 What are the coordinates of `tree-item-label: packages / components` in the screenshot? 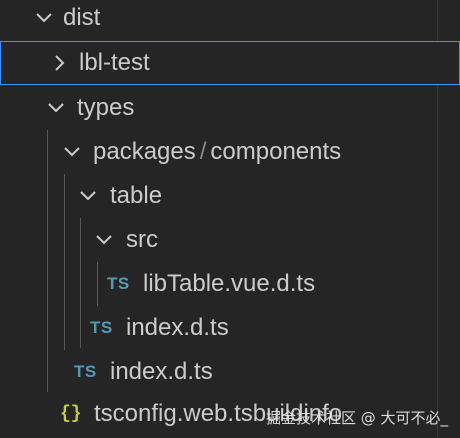 It's located at (217, 152).